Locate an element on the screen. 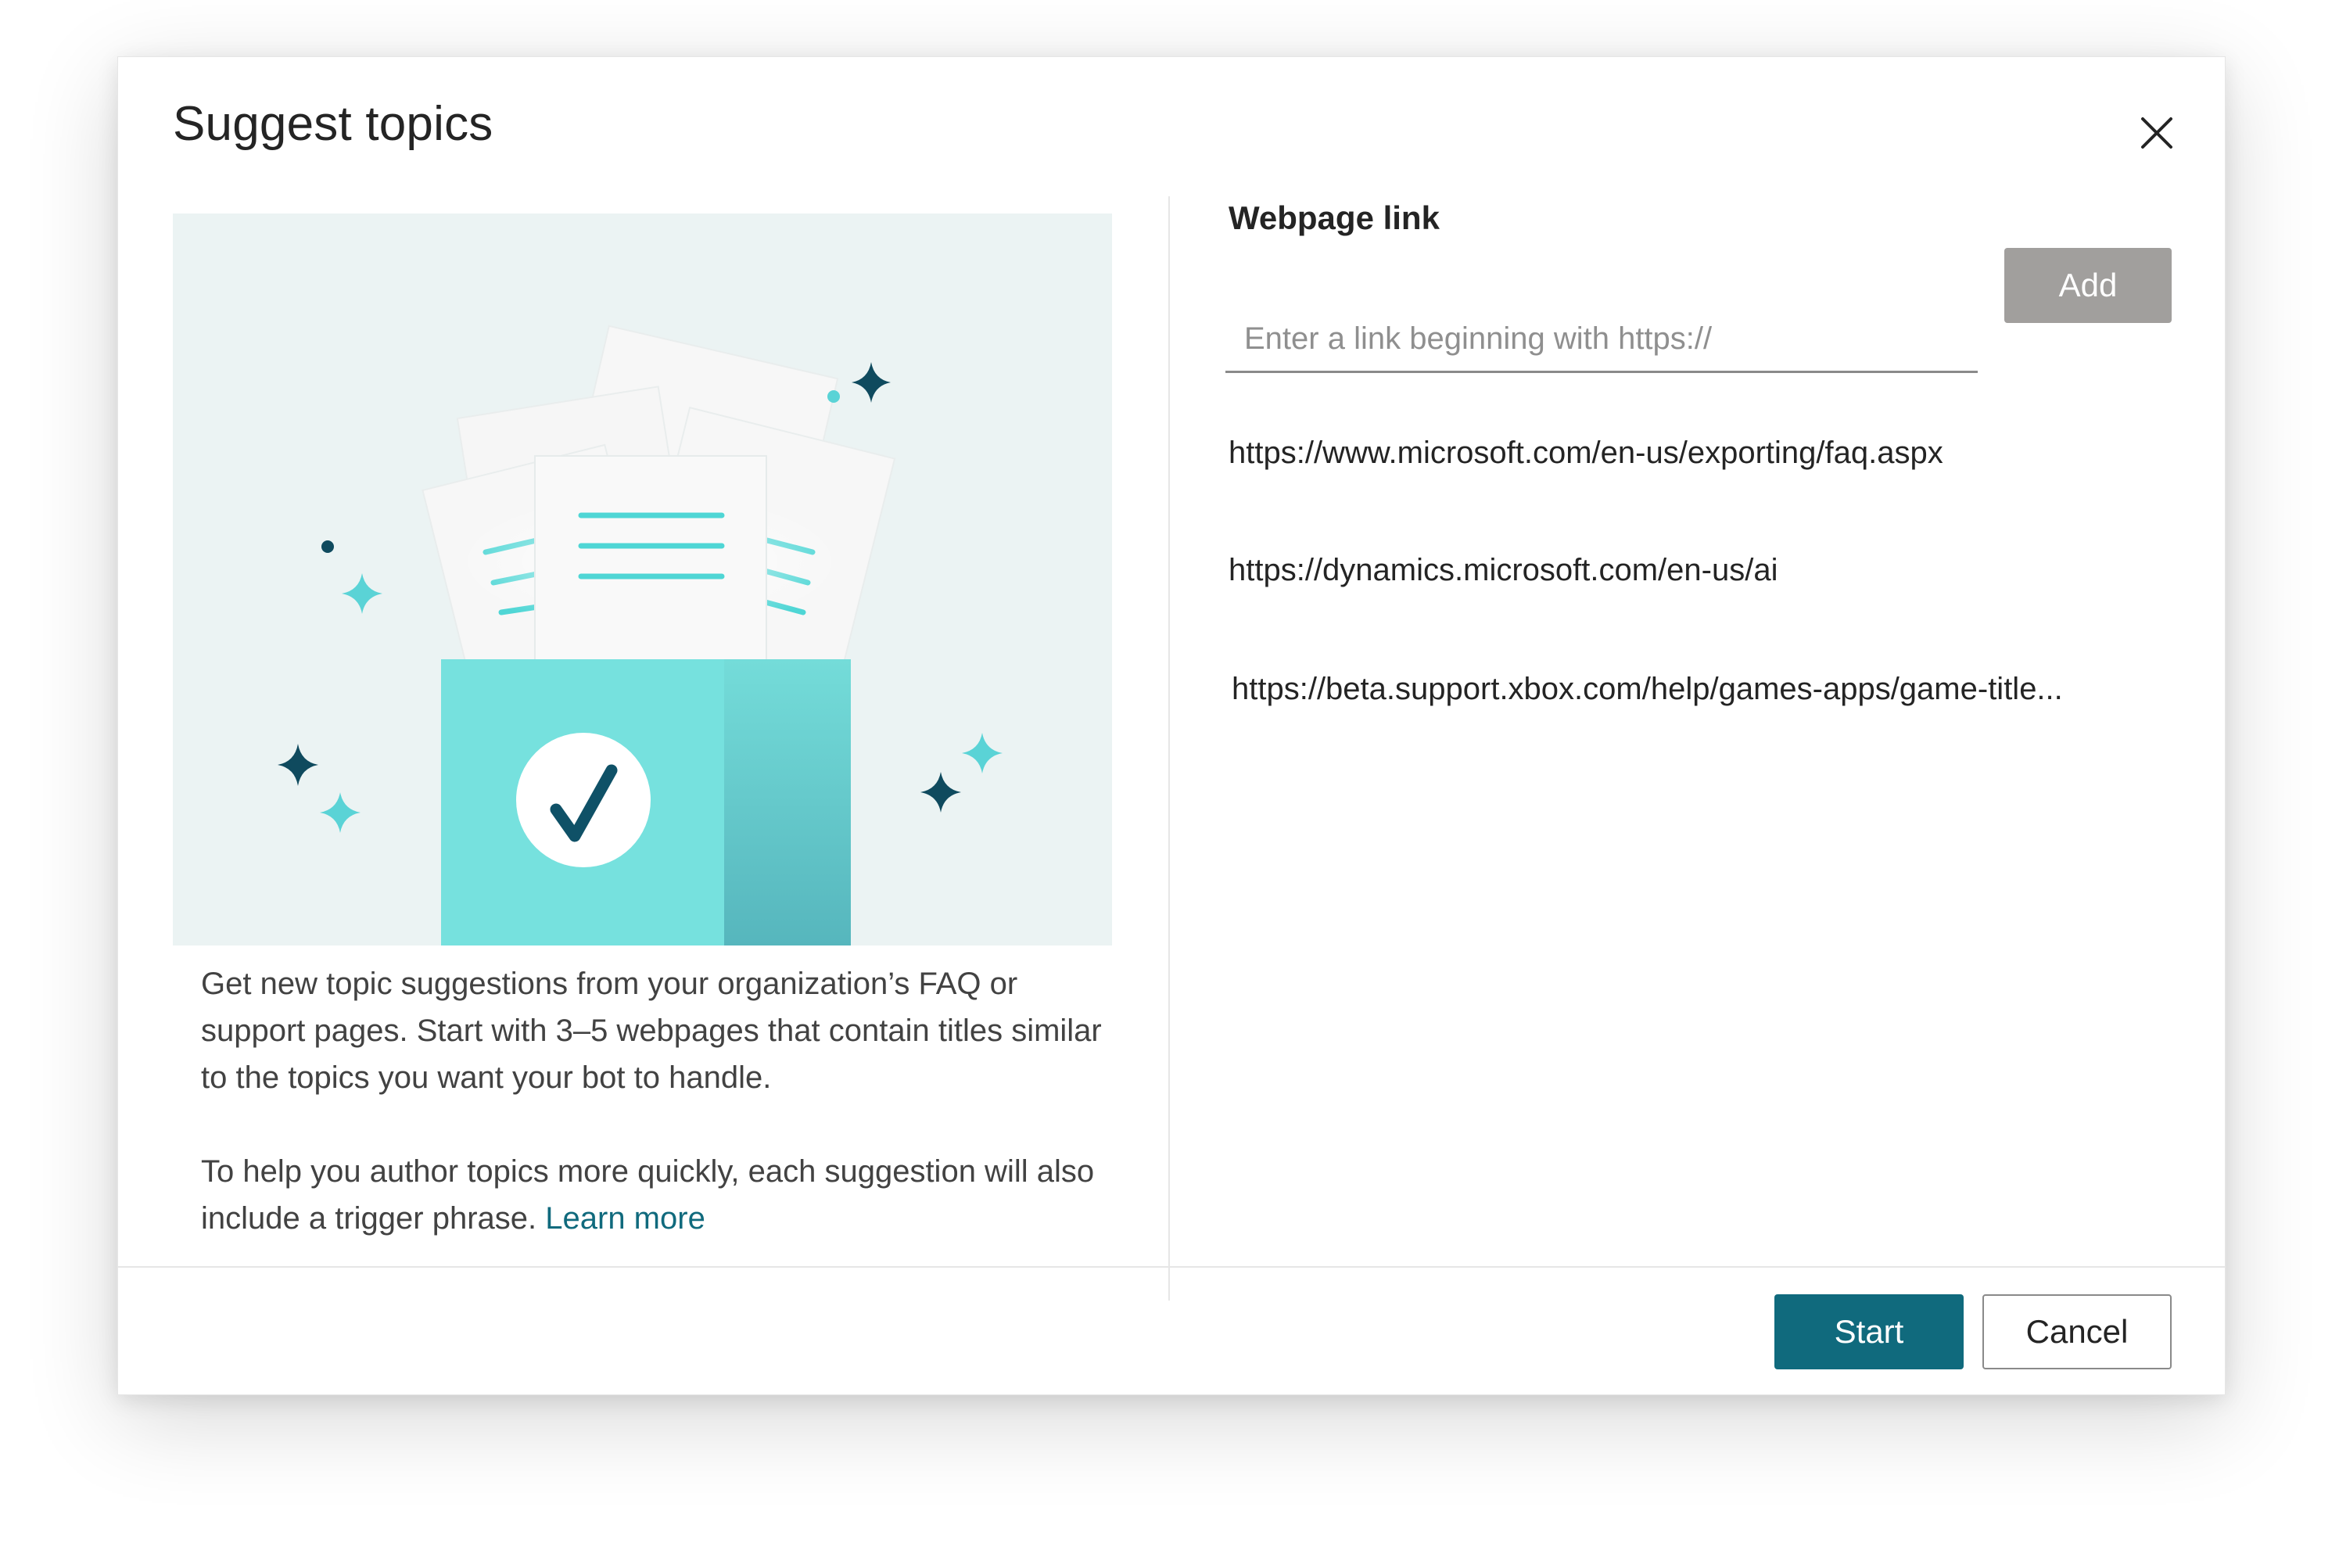 The width and height of the screenshot is (2339, 1568). dialog-title: Suggest topics is located at coordinates (333, 124).